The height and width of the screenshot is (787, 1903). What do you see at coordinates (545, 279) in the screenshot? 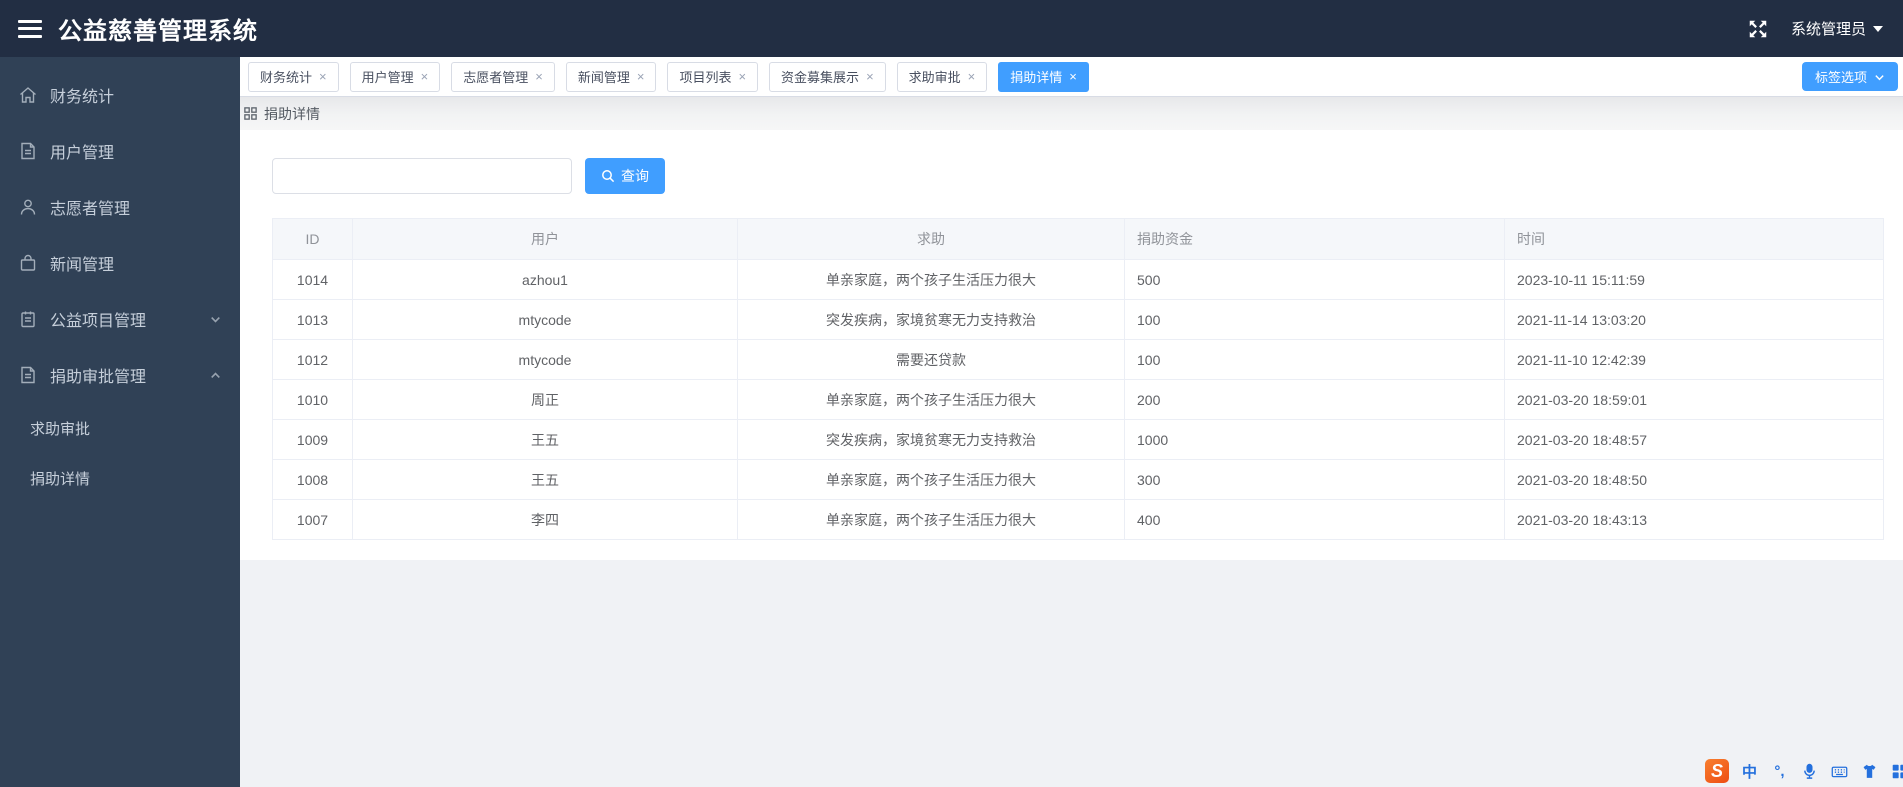
I see `table-cell: azhou1` at bounding box center [545, 279].